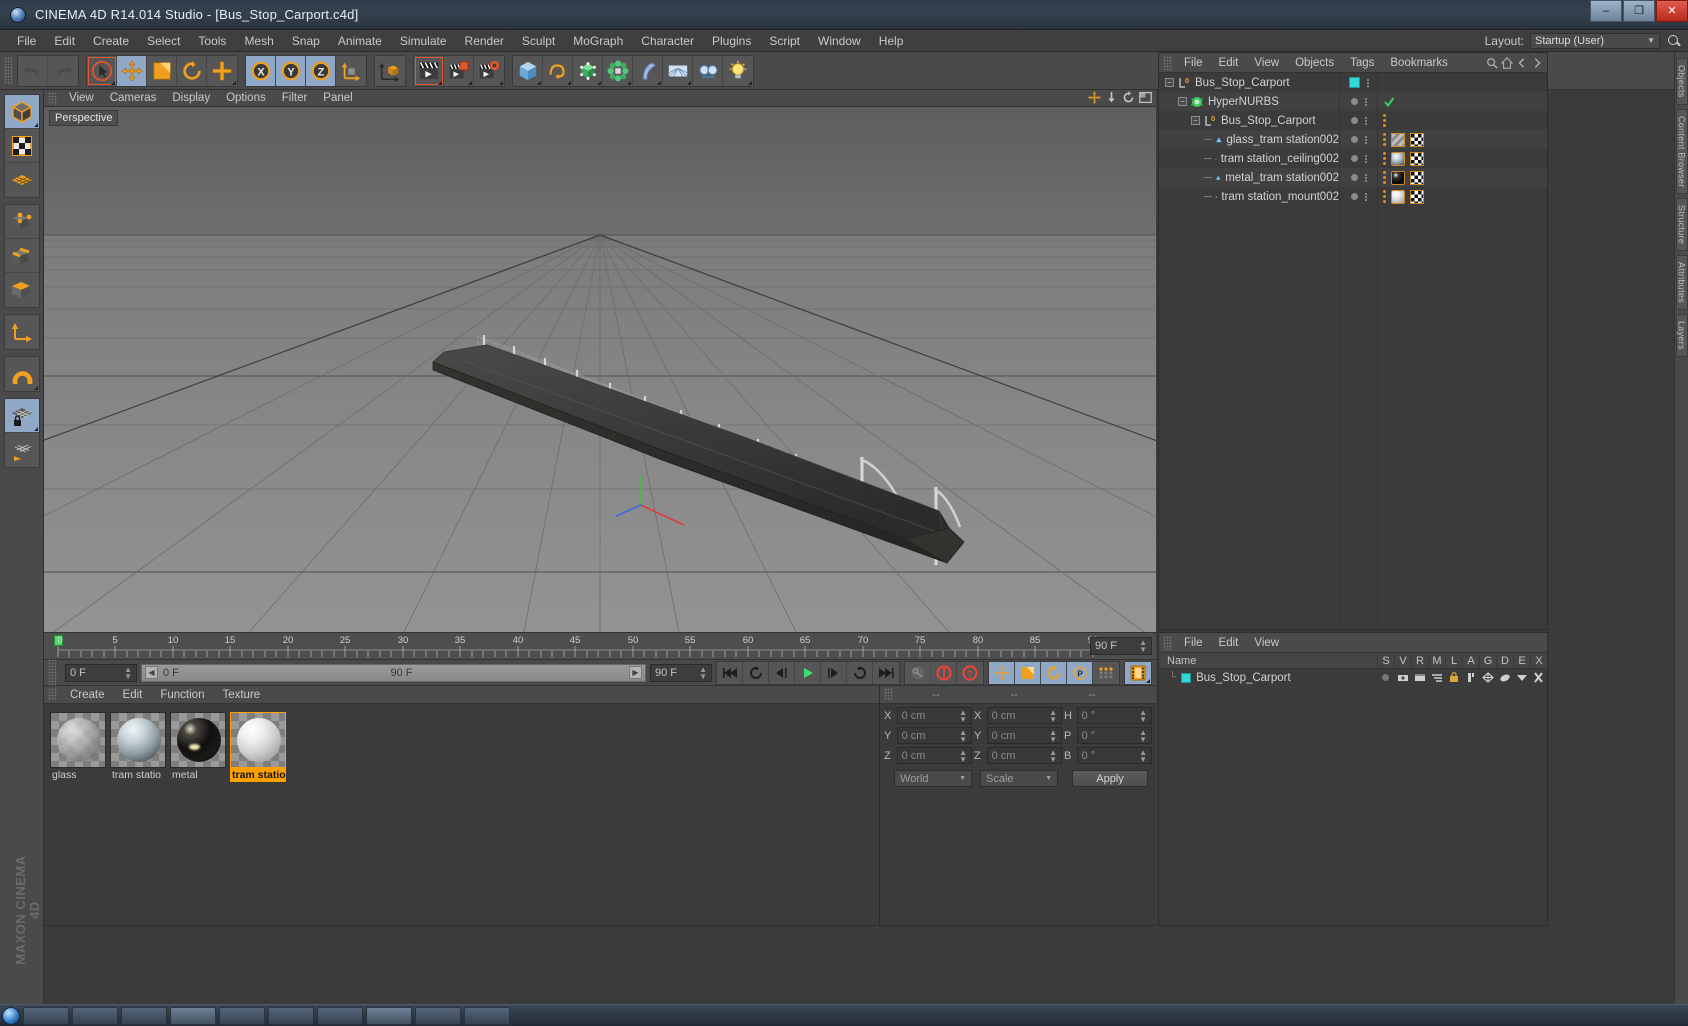  I want to click on keyframe-help-button: ?, so click(970, 672).